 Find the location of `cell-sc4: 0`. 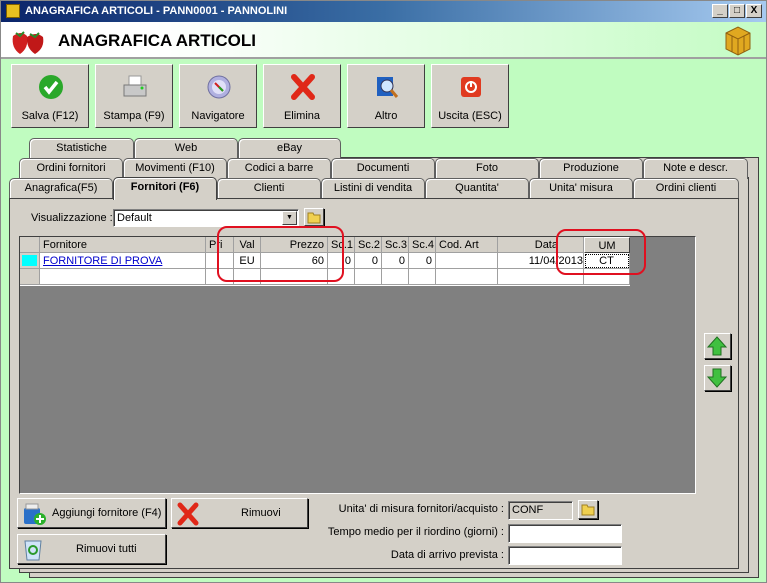

cell-sc4: 0 is located at coordinates (422, 261).